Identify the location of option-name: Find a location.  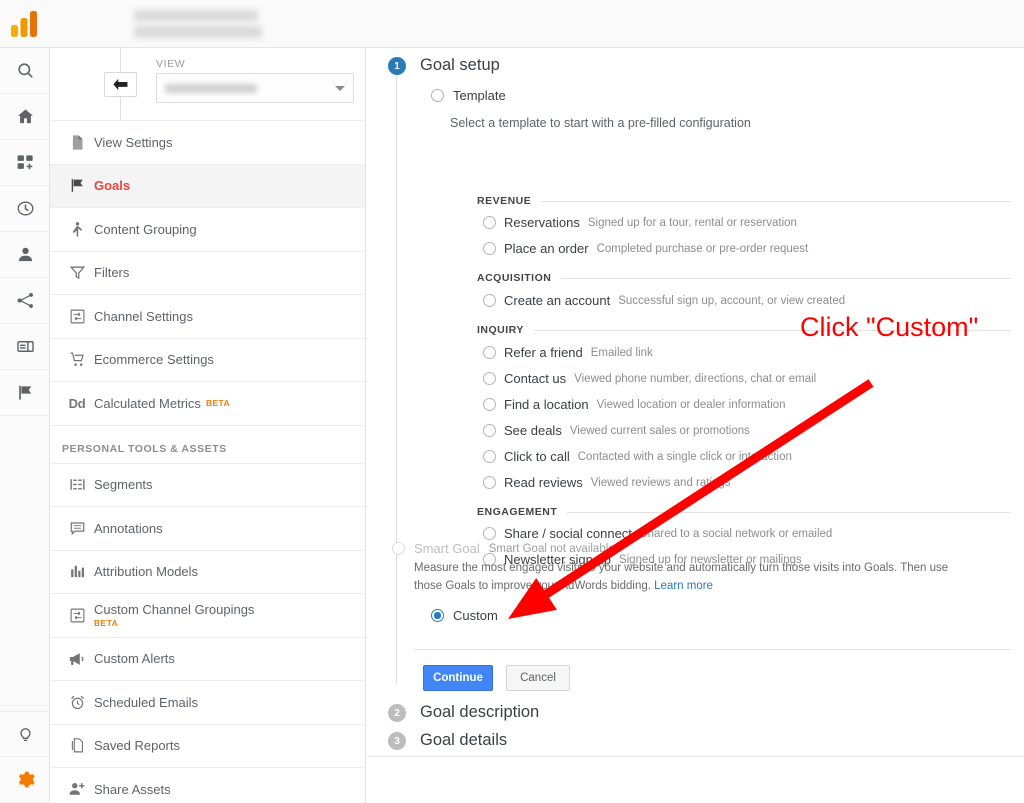
(546, 404).